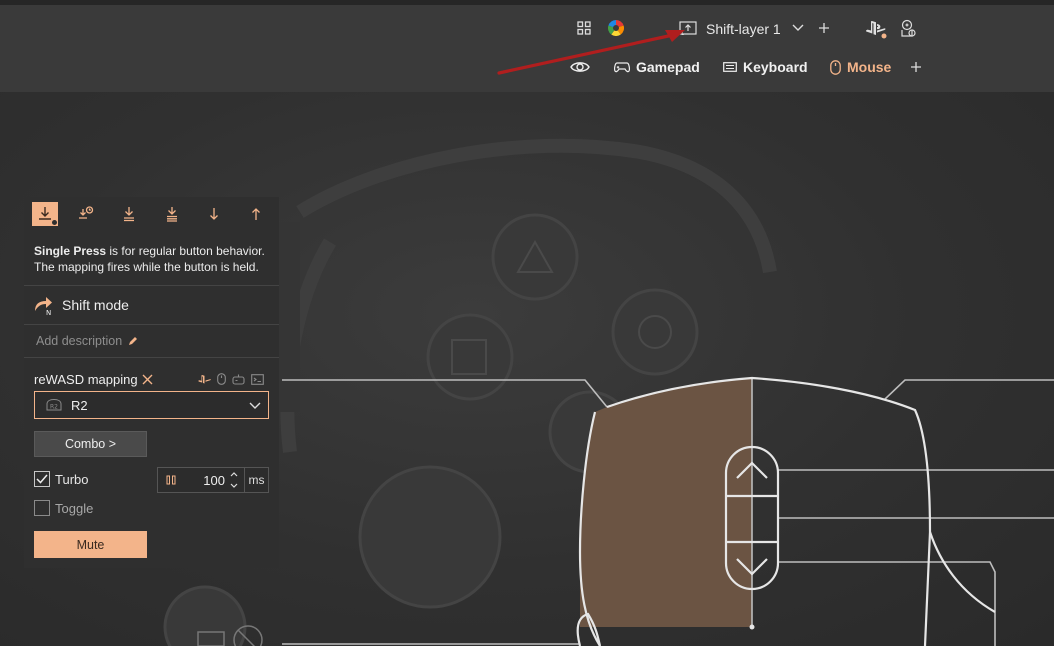 Image resolution: width=1054 pixels, height=646 pixels. I want to click on keyboard-icon, so click(730, 67).